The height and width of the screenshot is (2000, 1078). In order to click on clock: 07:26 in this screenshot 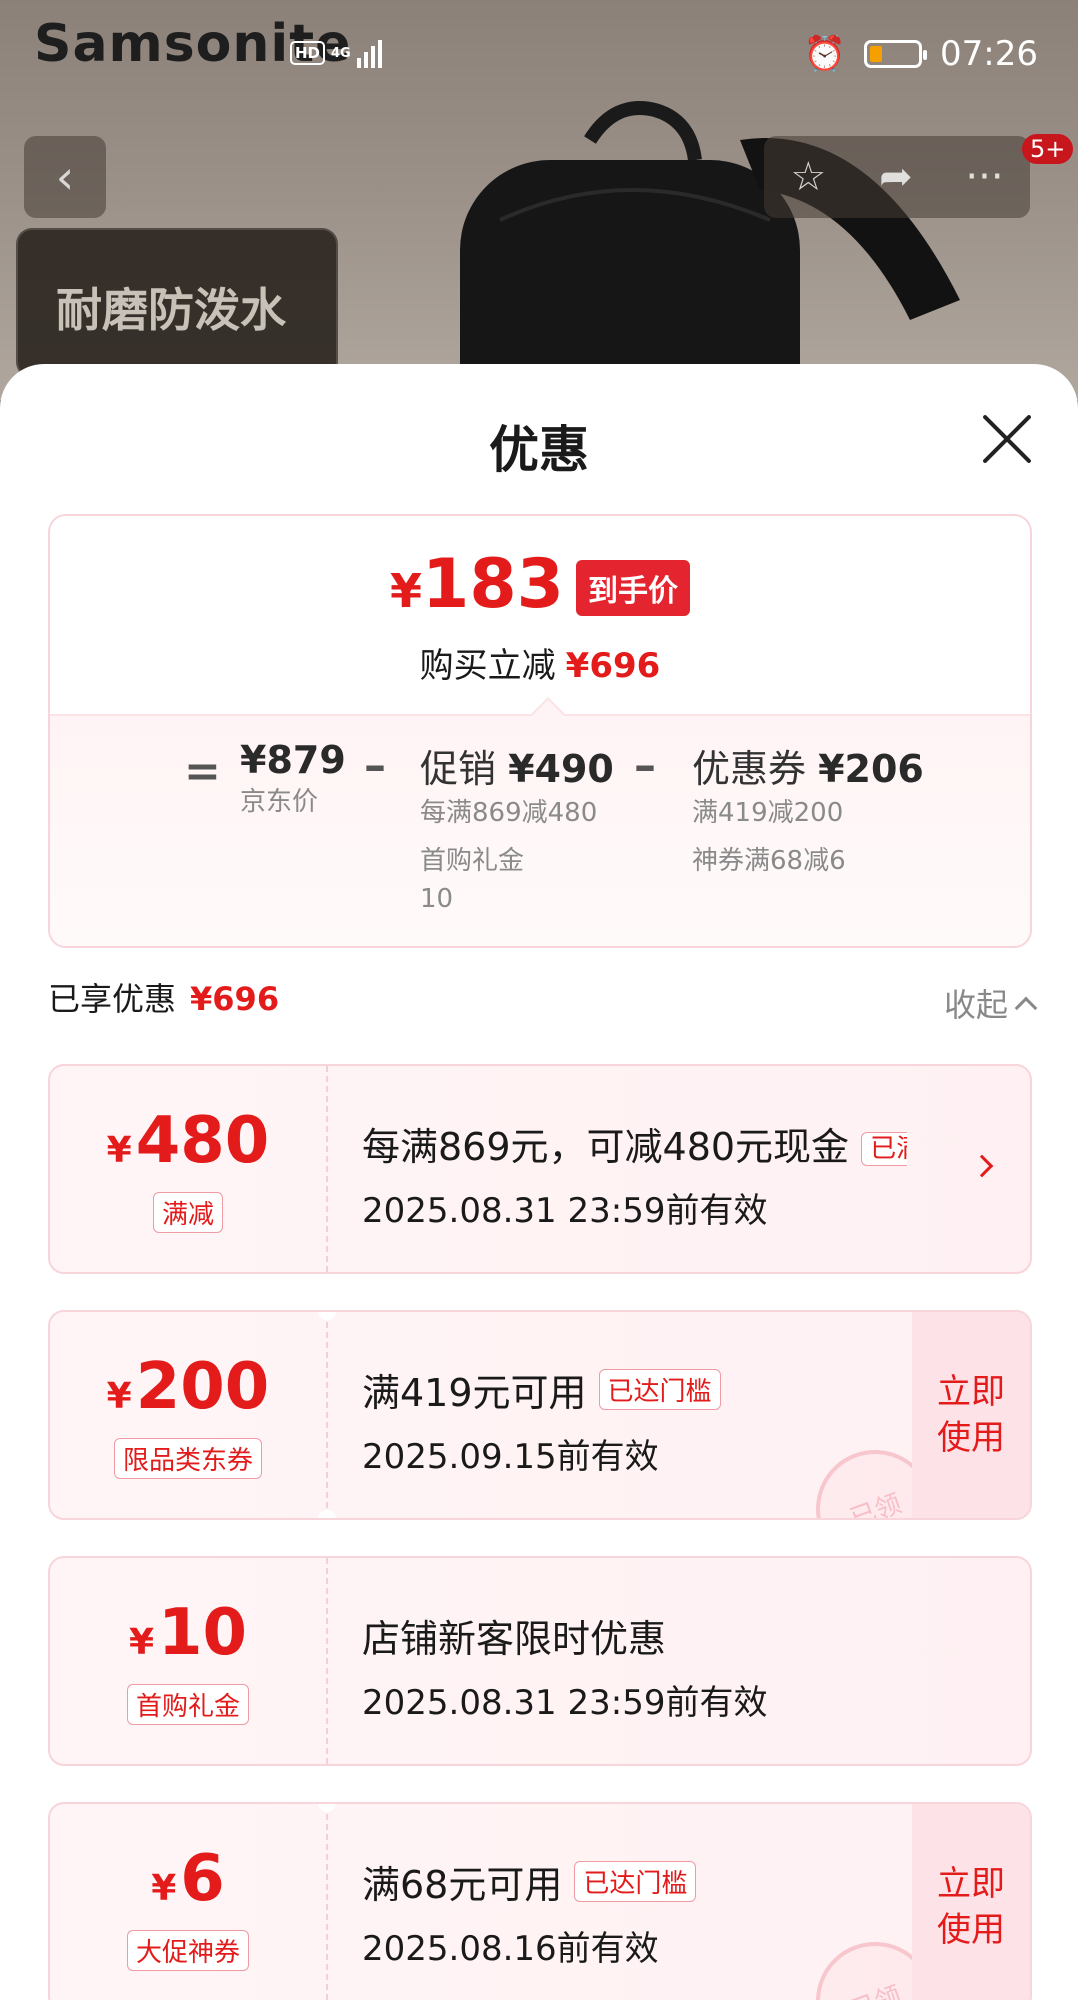, I will do `click(989, 54)`.